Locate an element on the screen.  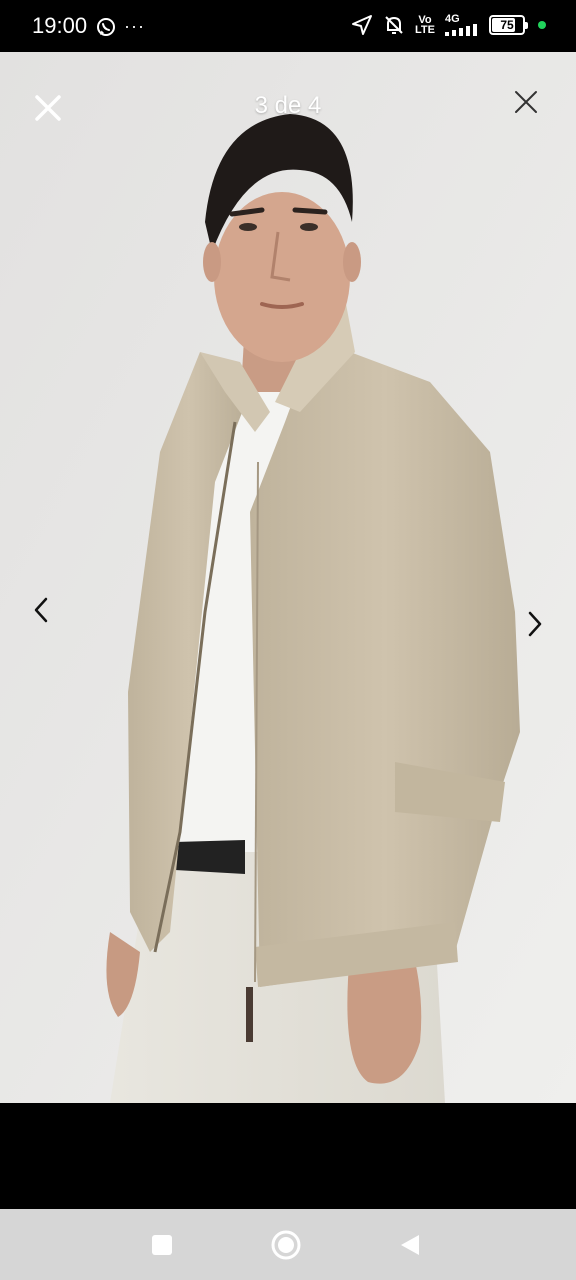
chevron-right-icon is located at coordinates (535, 624).